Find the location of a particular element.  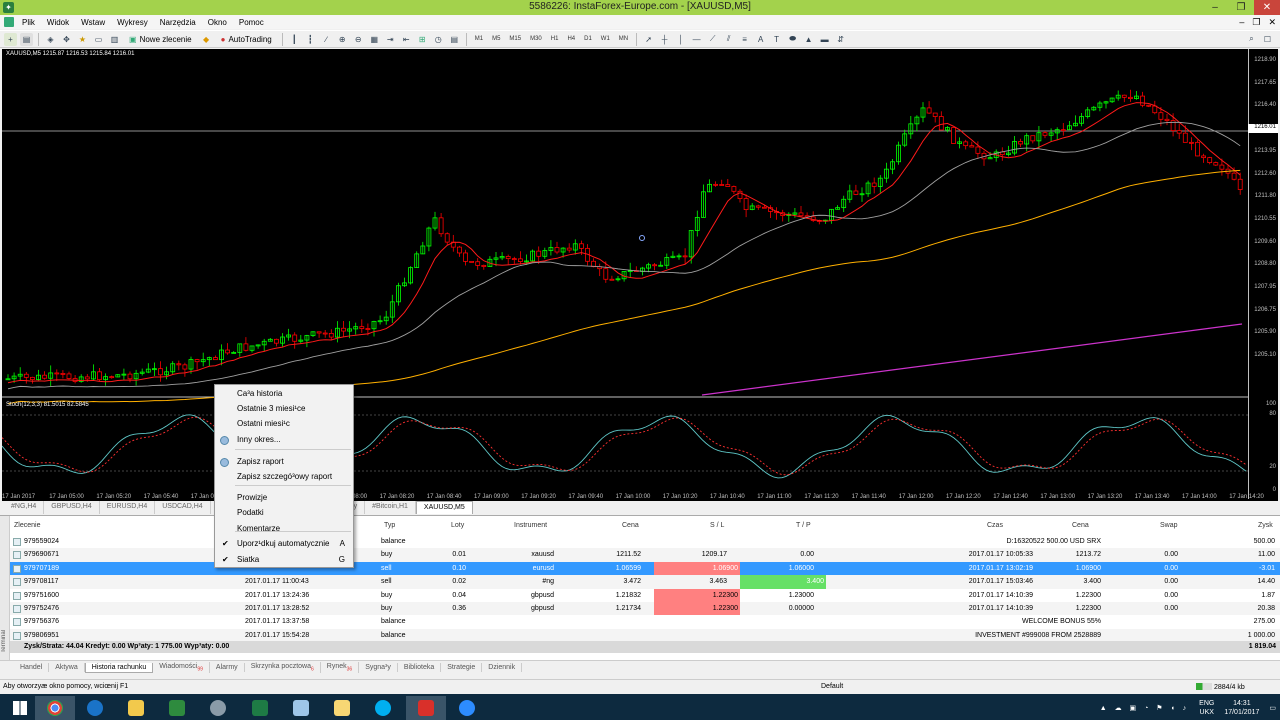

candlestick-icon: ┇ is located at coordinates (310, 39).